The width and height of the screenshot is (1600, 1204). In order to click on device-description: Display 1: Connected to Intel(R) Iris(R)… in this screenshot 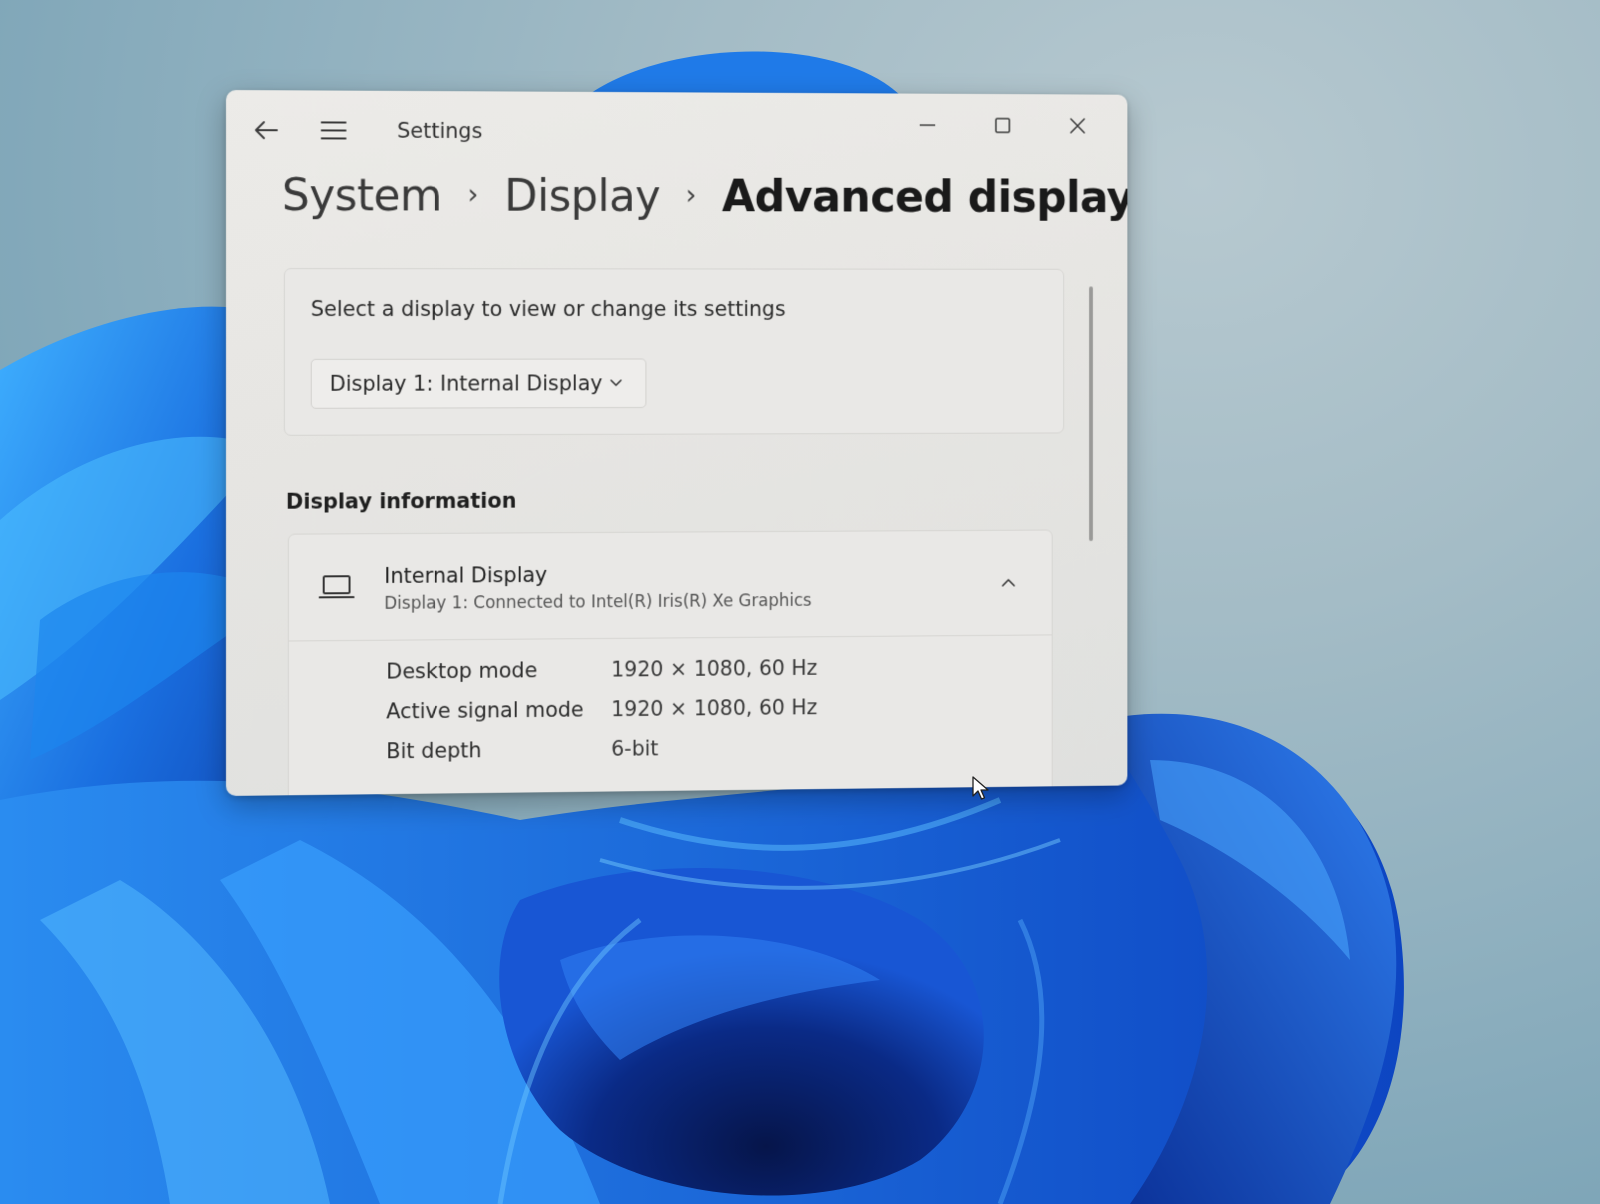, I will do `click(598, 602)`.